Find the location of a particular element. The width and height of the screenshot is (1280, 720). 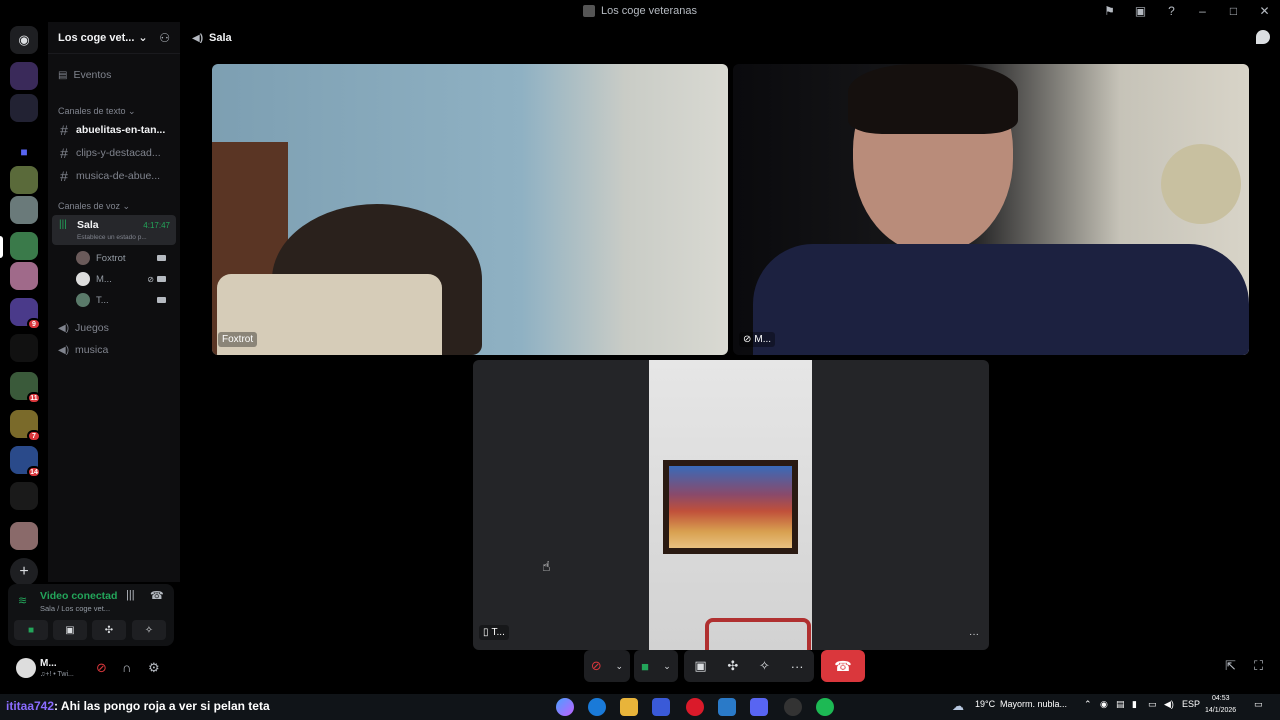

soundboard-button: ✧ is located at coordinates (149, 630).